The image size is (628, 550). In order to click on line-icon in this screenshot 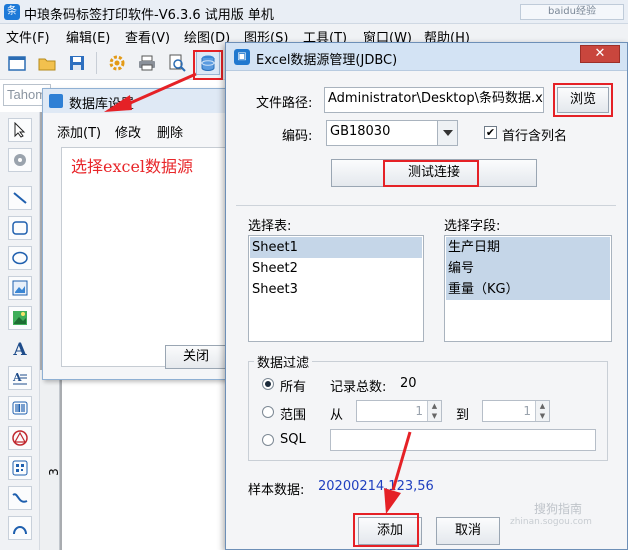, I will do `click(20, 198)`.